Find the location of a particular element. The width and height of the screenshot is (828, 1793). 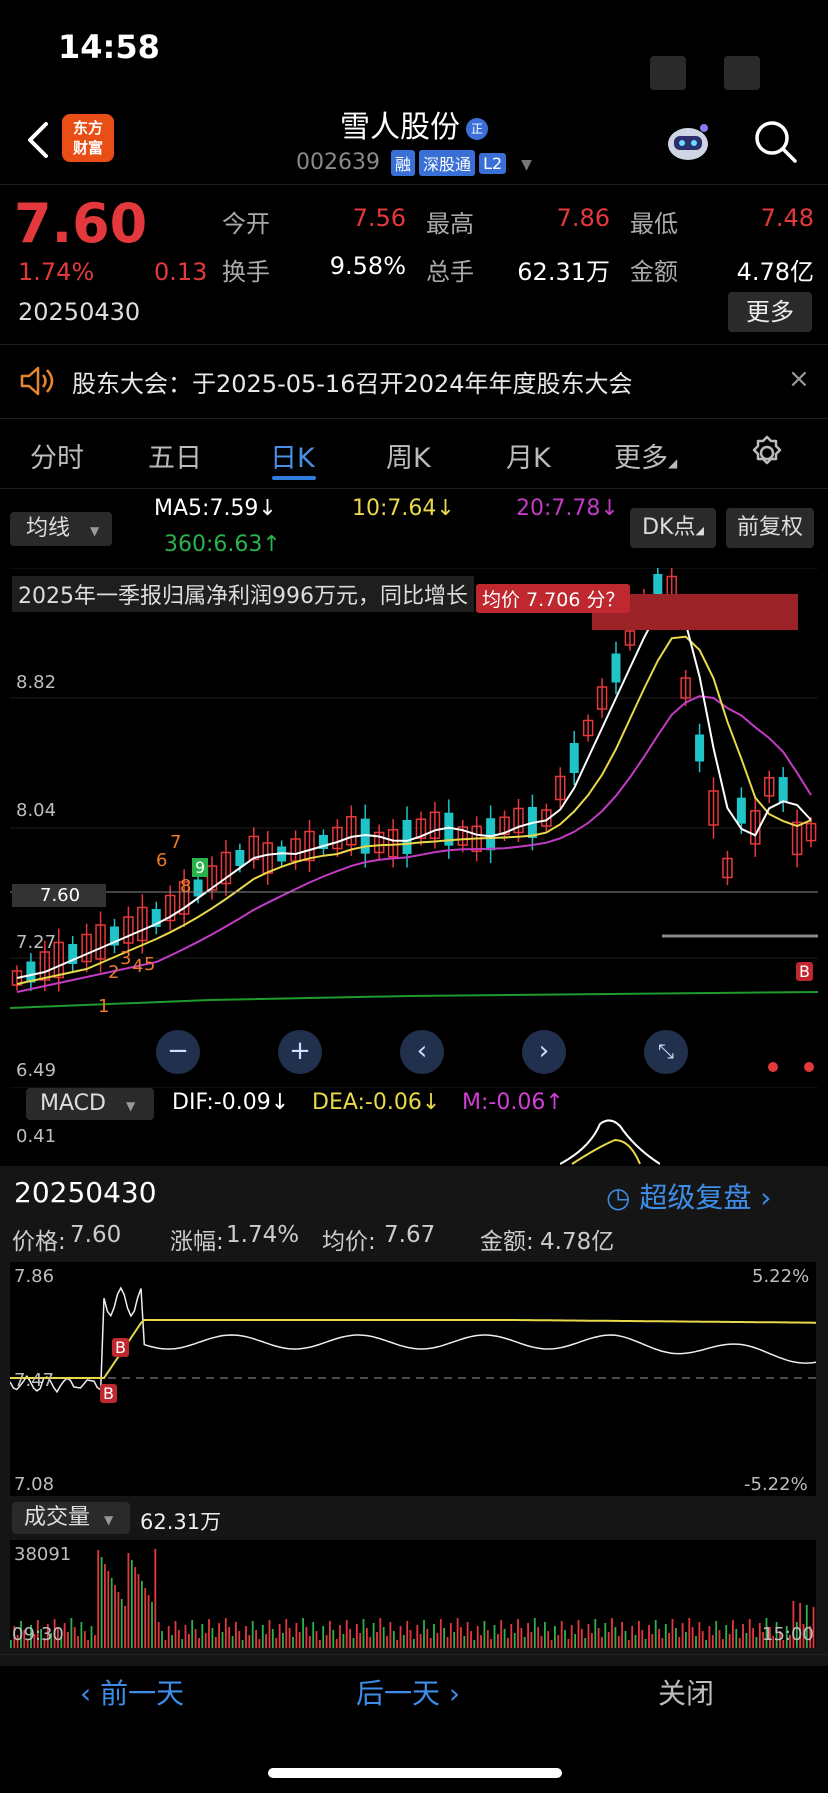

tab-day-k: 日K is located at coordinates (292, 455).